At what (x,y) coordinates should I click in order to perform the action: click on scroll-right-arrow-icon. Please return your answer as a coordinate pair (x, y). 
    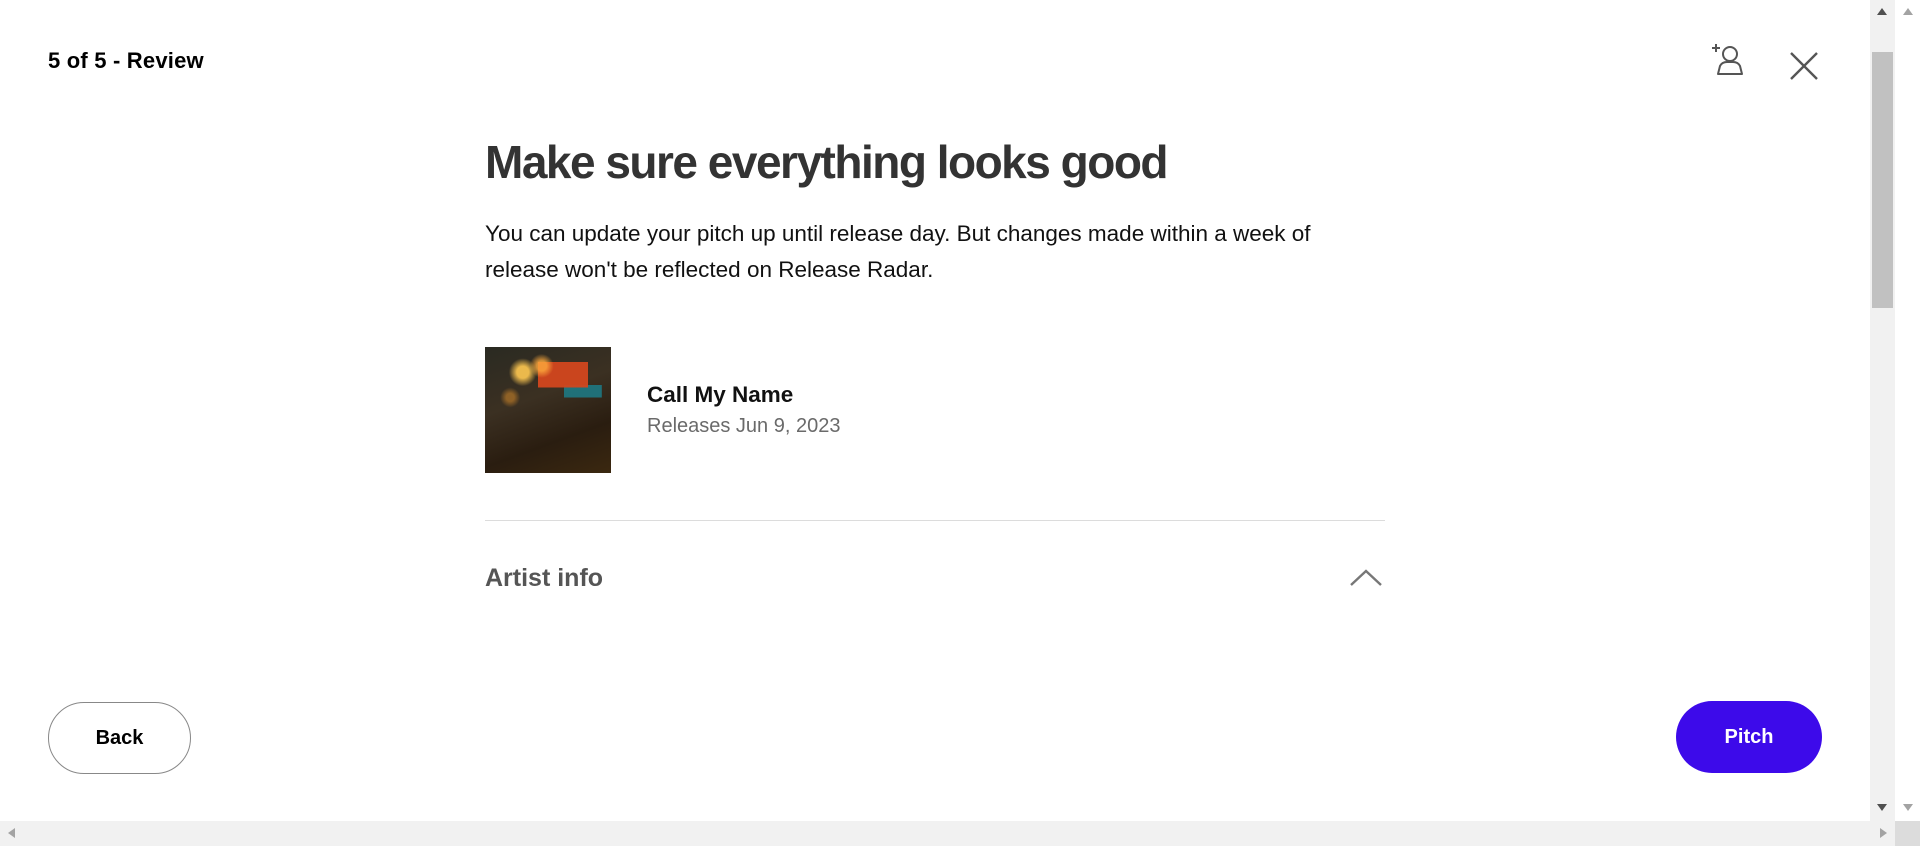
    Looking at the image, I should click on (1883, 833).